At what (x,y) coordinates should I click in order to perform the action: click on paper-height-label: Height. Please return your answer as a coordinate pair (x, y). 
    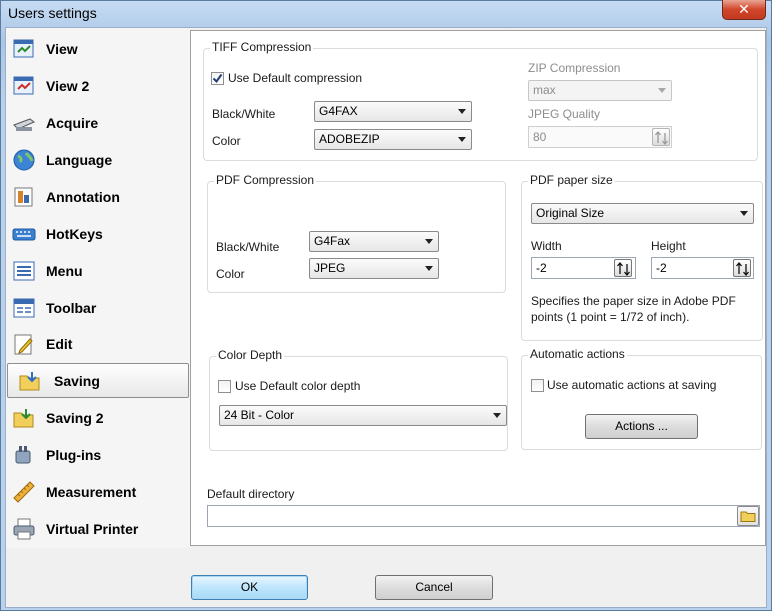
    Looking at the image, I should click on (668, 246).